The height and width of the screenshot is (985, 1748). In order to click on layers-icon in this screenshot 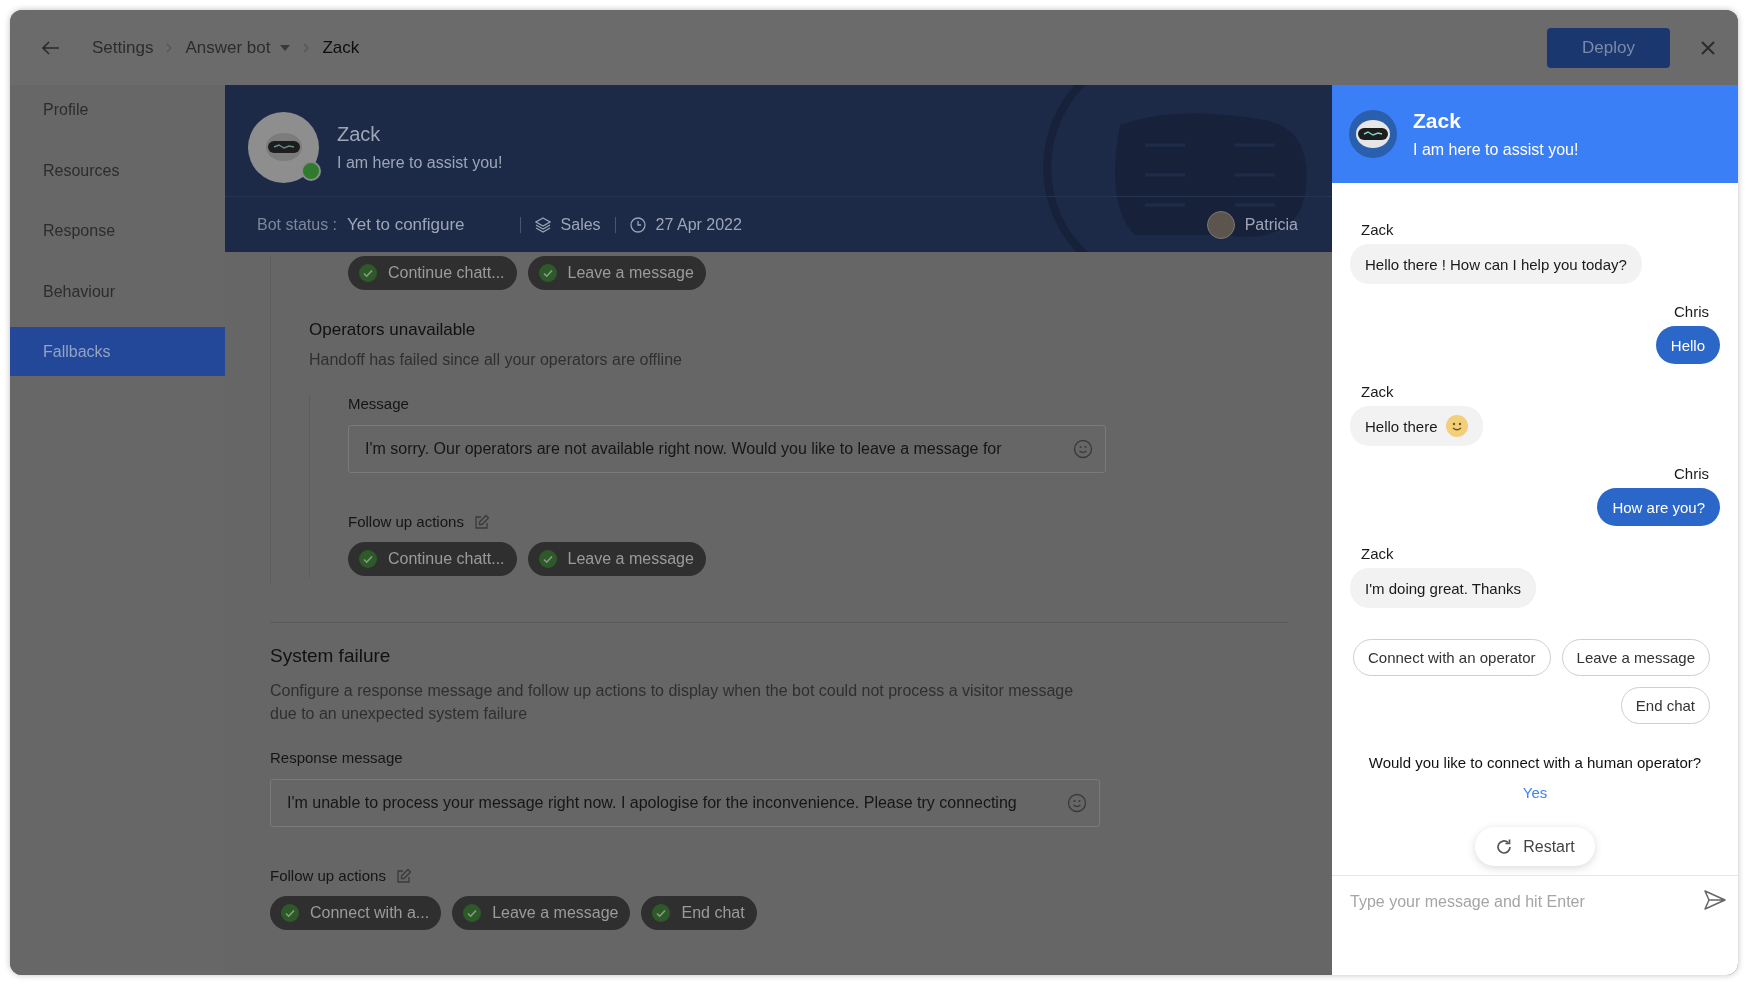, I will do `click(542, 224)`.